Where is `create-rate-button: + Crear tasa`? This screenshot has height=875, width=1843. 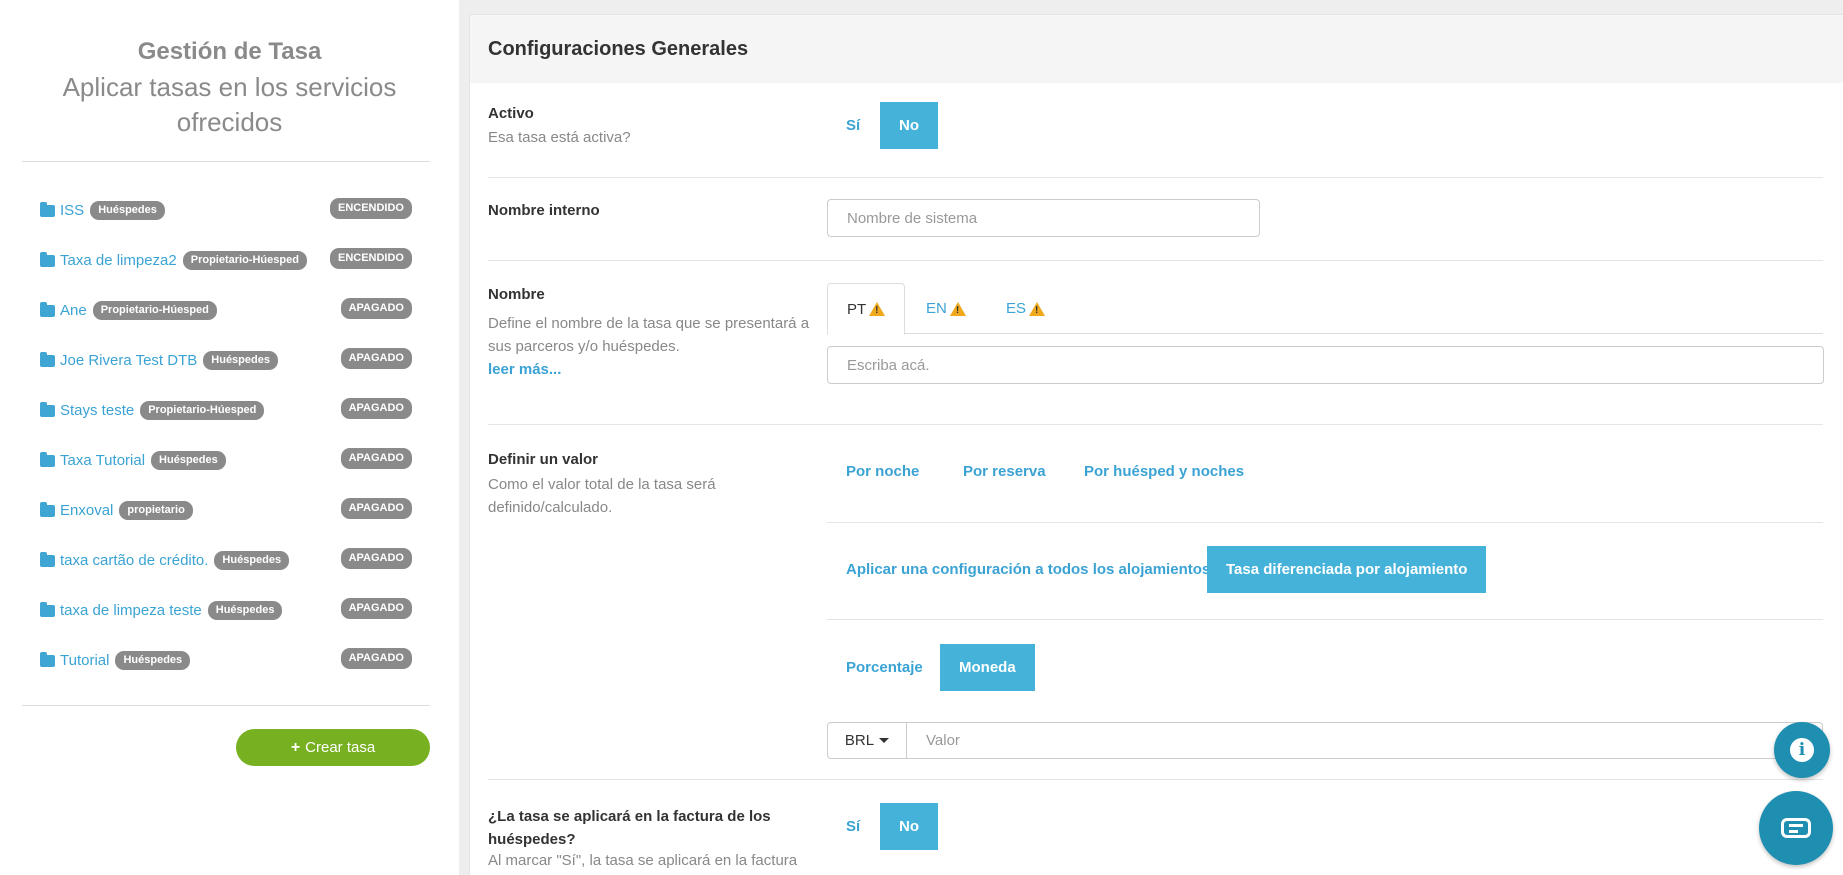 create-rate-button: + Crear tasa is located at coordinates (333, 747).